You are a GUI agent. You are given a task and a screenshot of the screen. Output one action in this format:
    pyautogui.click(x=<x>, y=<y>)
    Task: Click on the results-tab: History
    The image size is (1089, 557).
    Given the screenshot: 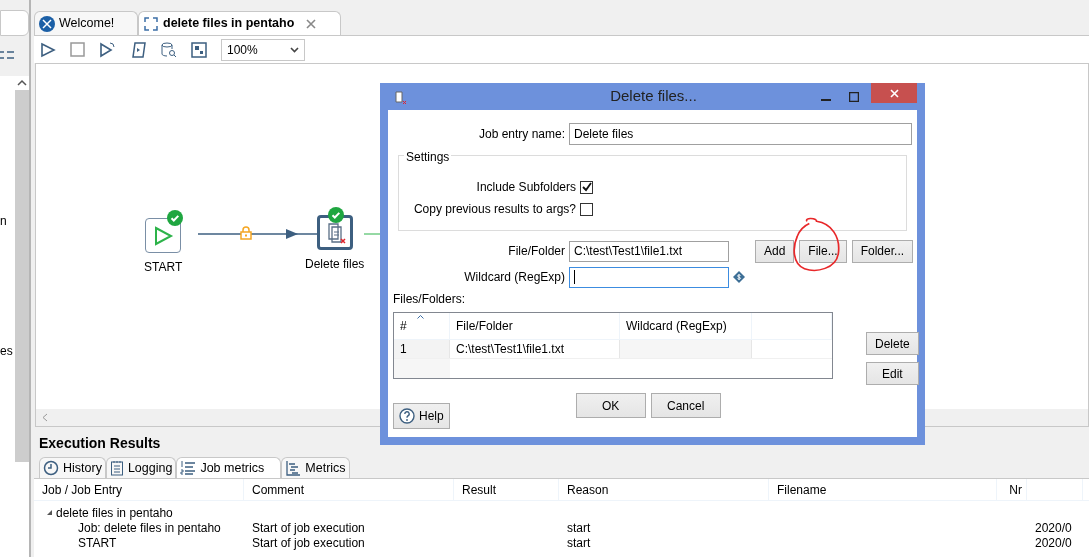 What is the action you would take?
    pyautogui.click(x=72, y=467)
    